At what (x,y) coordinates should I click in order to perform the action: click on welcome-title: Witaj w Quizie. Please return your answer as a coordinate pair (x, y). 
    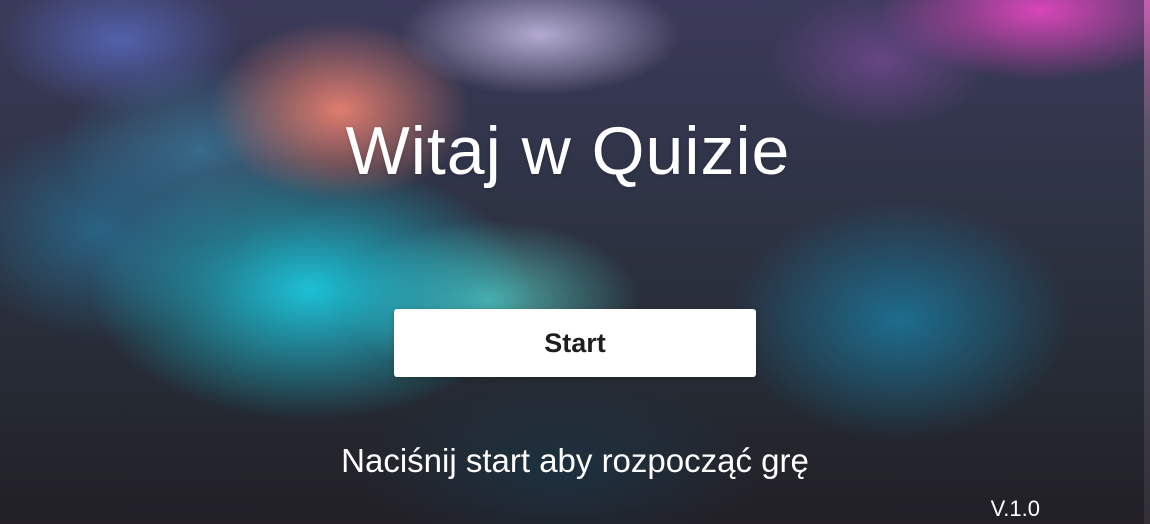
    Looking at the image, I should click on (568, 151).